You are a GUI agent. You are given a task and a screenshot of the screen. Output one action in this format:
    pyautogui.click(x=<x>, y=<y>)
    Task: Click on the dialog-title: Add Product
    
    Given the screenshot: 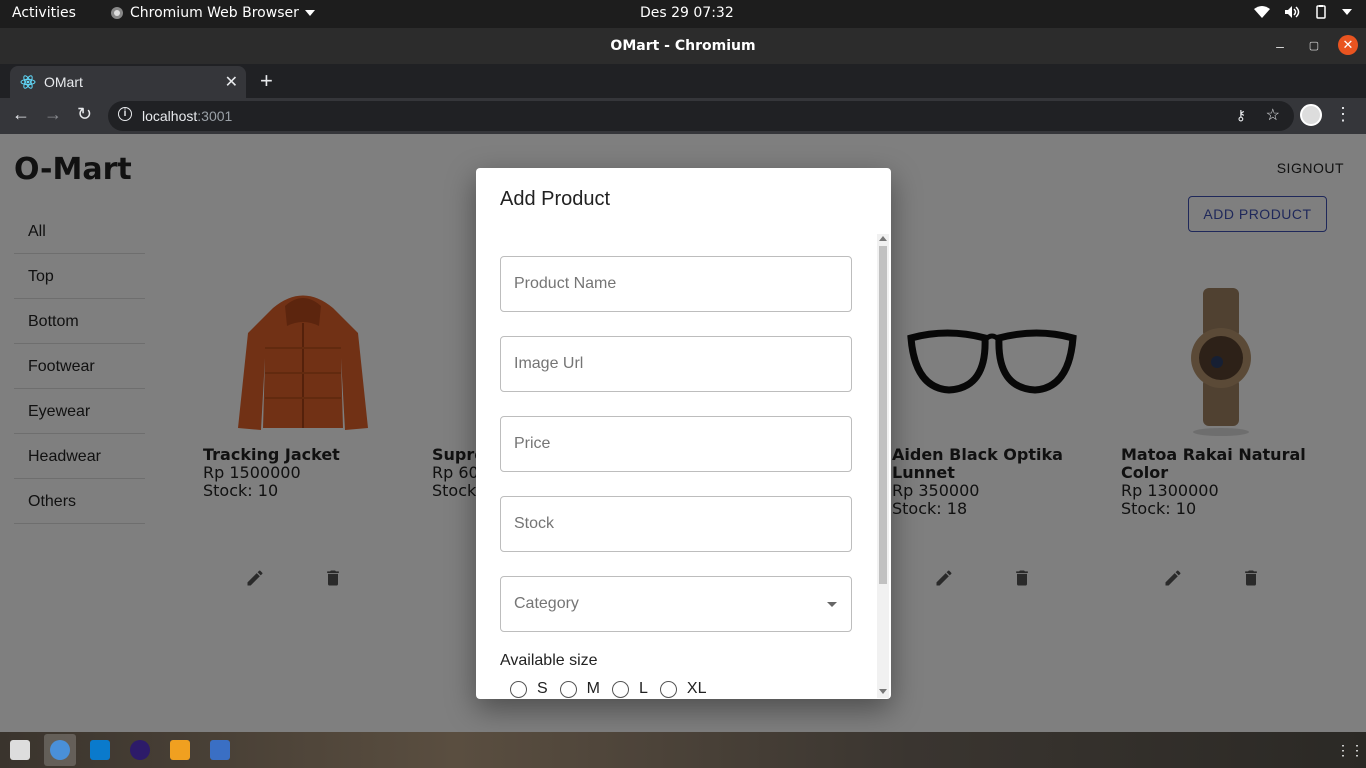 What is the action you would take?
    pyautogui.click(x=555, y=199)
    